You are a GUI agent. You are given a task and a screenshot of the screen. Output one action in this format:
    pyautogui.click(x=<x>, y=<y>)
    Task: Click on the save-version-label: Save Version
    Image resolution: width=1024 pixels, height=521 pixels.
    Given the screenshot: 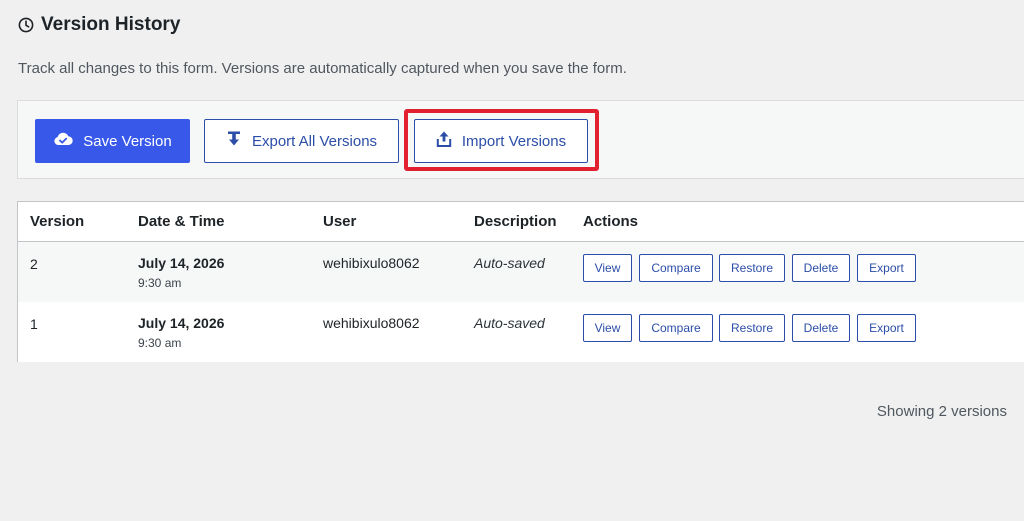 What is the action you would take?
    pyautogui.click(x=127, y=141)
    